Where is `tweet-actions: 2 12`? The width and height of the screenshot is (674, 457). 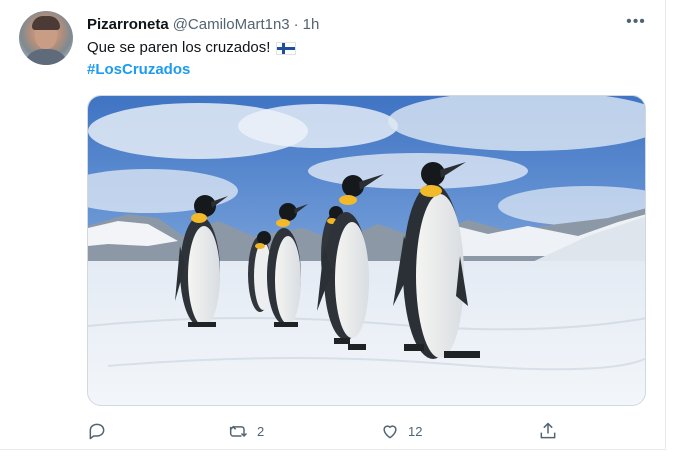
tweet-actions: 2 12 is located at coordinates (327, 431).